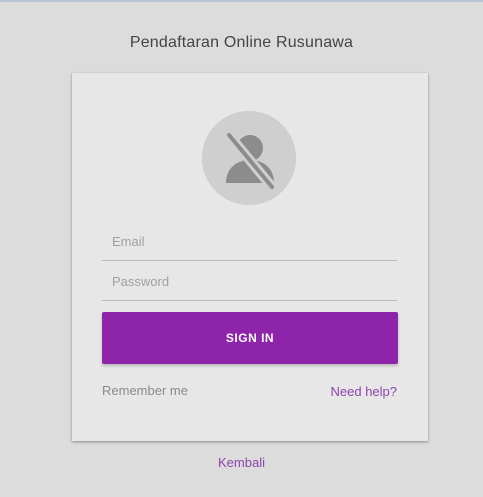 The width and height of the screenshot is (483, 497). I want to click on kembali-link-label: Kembali, so click(241, 462).